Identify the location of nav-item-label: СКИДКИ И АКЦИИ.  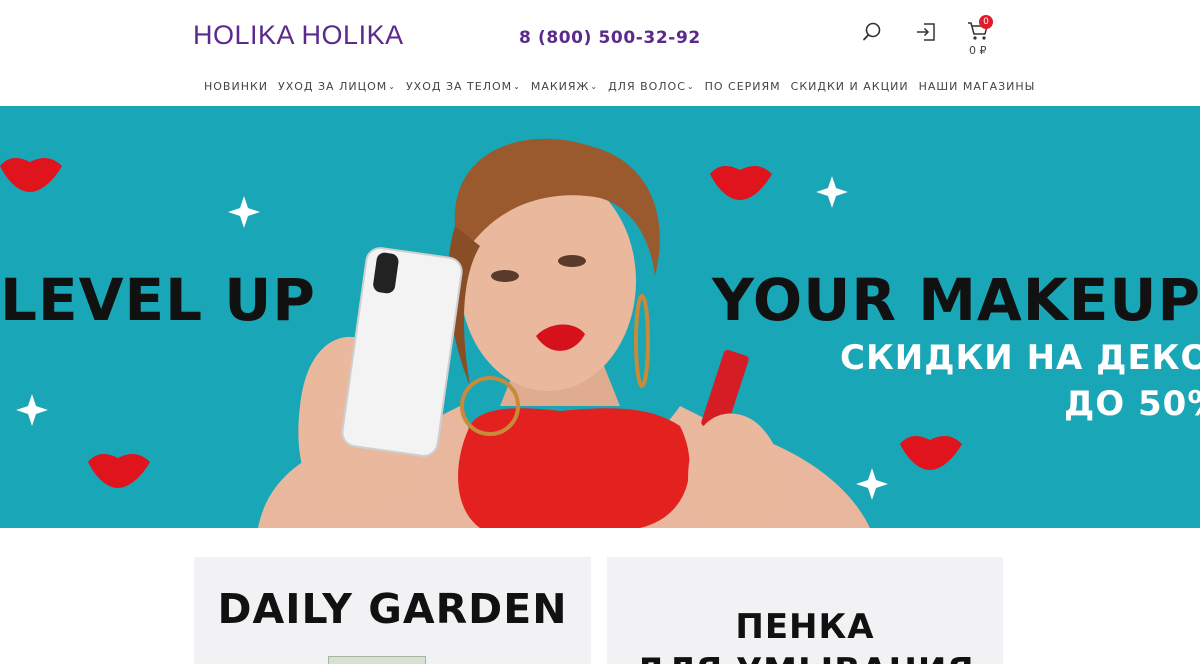
(849, 86).